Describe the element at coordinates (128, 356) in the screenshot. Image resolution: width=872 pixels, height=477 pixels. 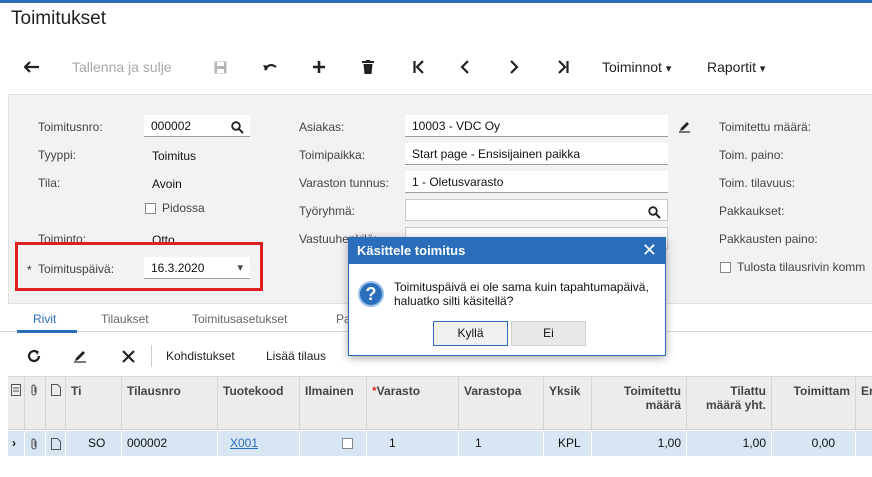
I see `close-icon` at that location.